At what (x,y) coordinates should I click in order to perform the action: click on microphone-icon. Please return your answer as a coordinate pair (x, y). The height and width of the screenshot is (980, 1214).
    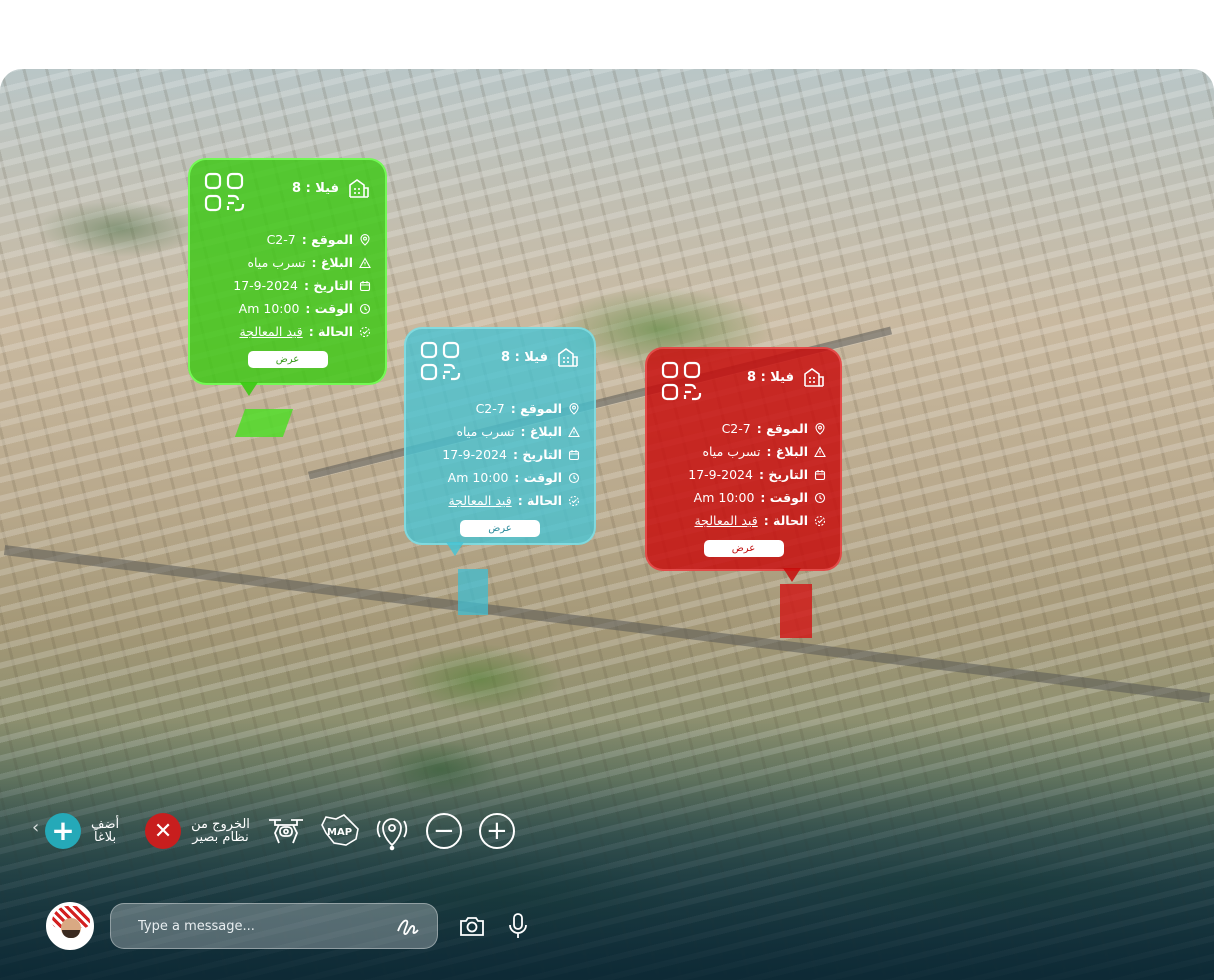
    Looking at the image, I should click on (518, 925).